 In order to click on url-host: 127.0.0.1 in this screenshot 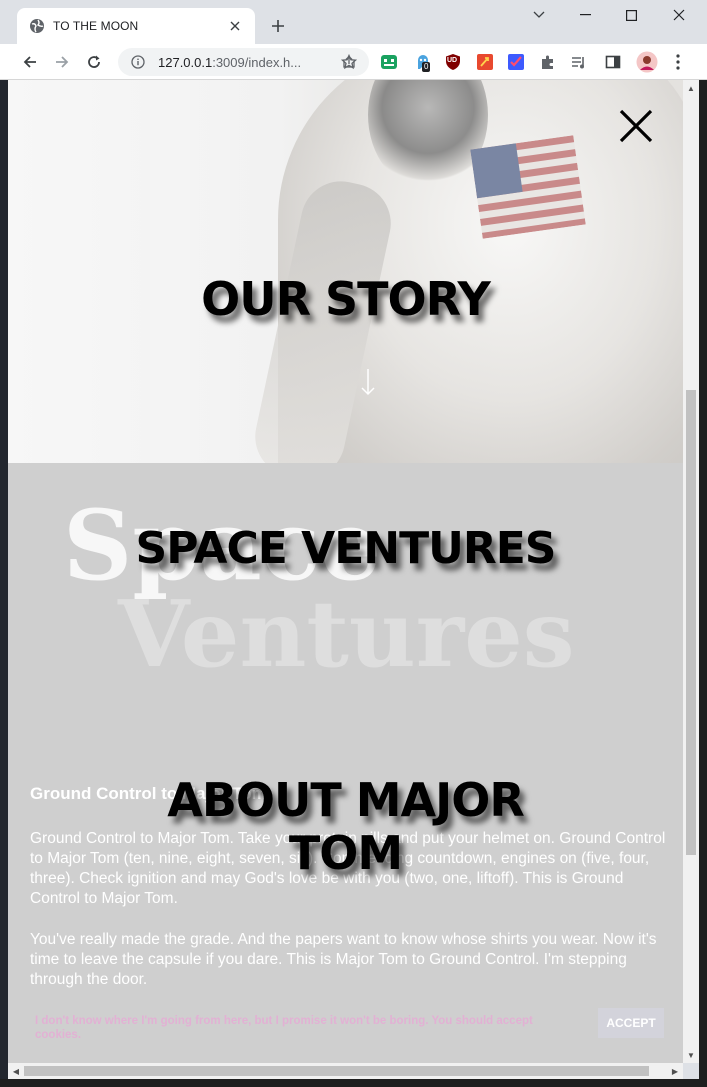, I will do `click(185, 62)`.